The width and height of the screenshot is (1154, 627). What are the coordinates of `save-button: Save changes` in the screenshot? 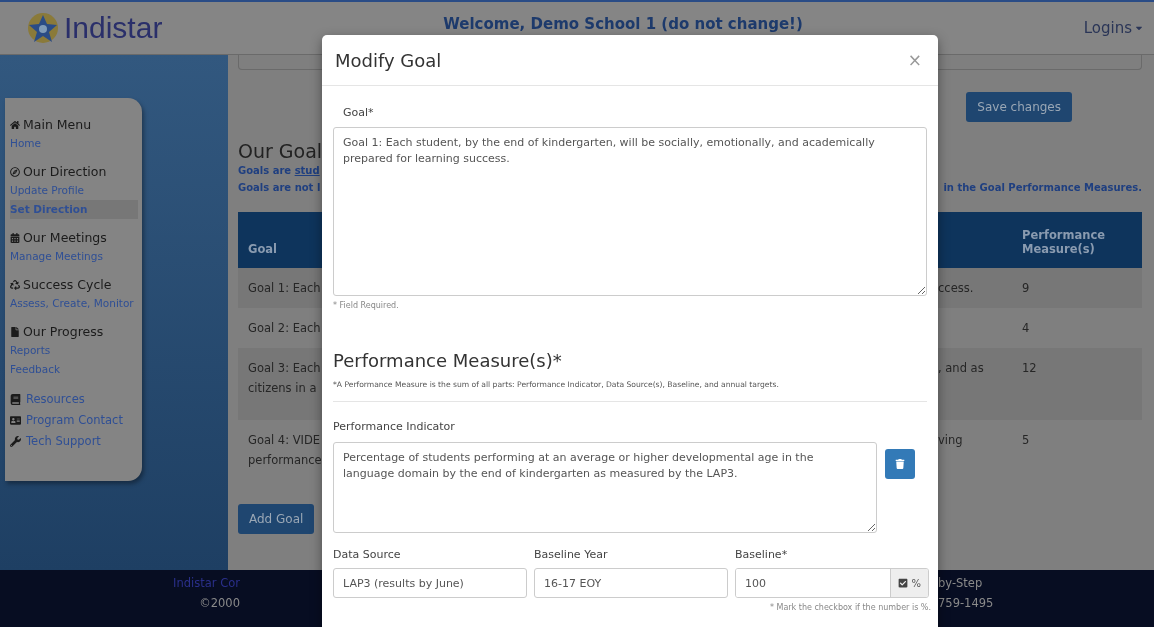 It's located at (1019, 107).